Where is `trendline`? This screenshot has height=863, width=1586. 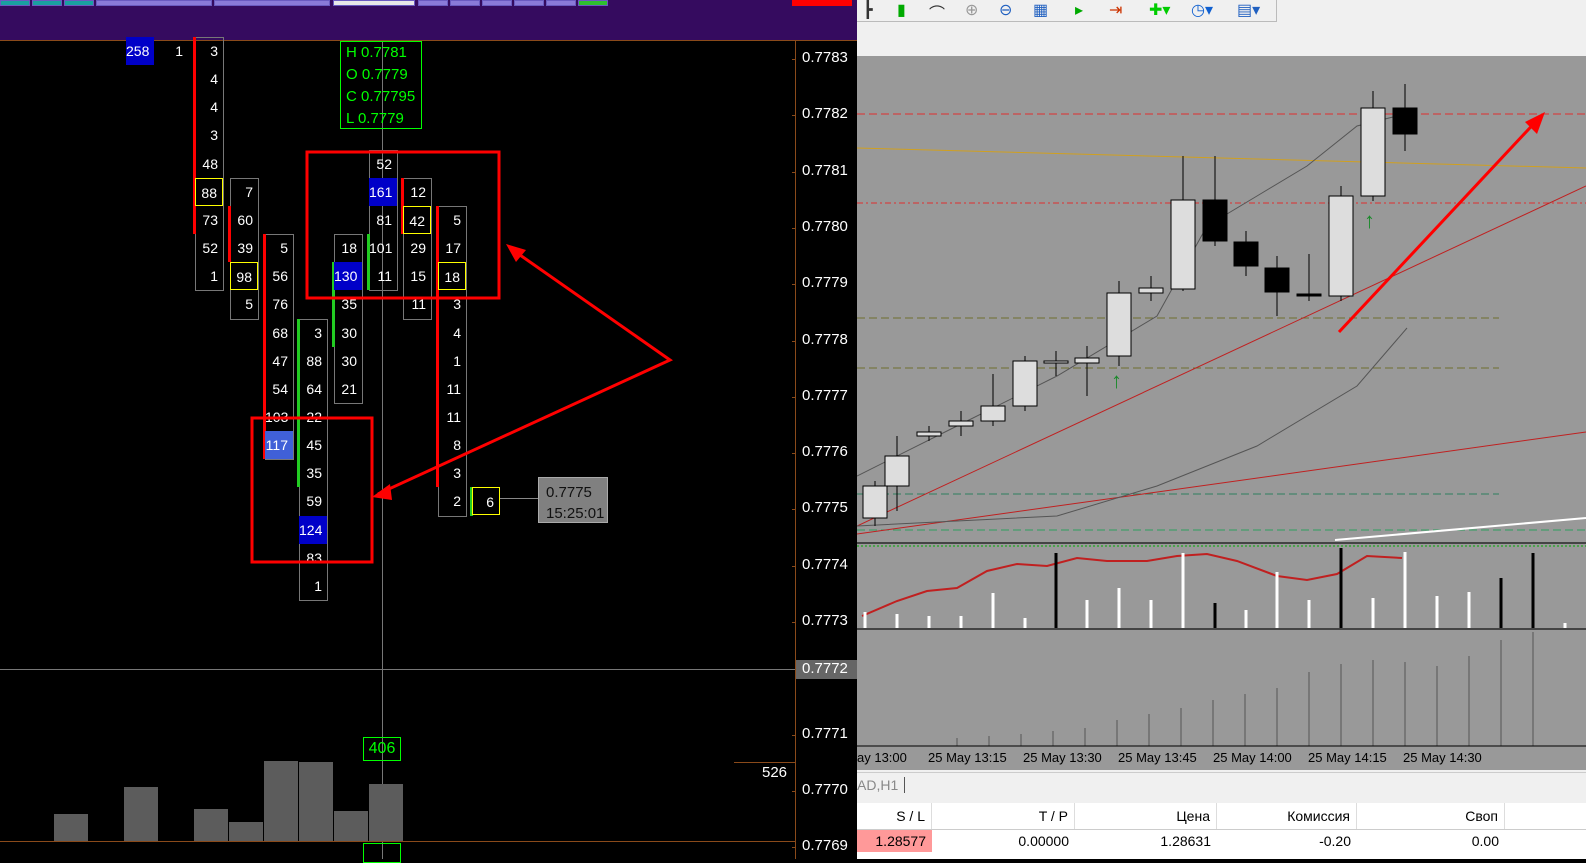
trendline is located at coordinates (1221, 483).